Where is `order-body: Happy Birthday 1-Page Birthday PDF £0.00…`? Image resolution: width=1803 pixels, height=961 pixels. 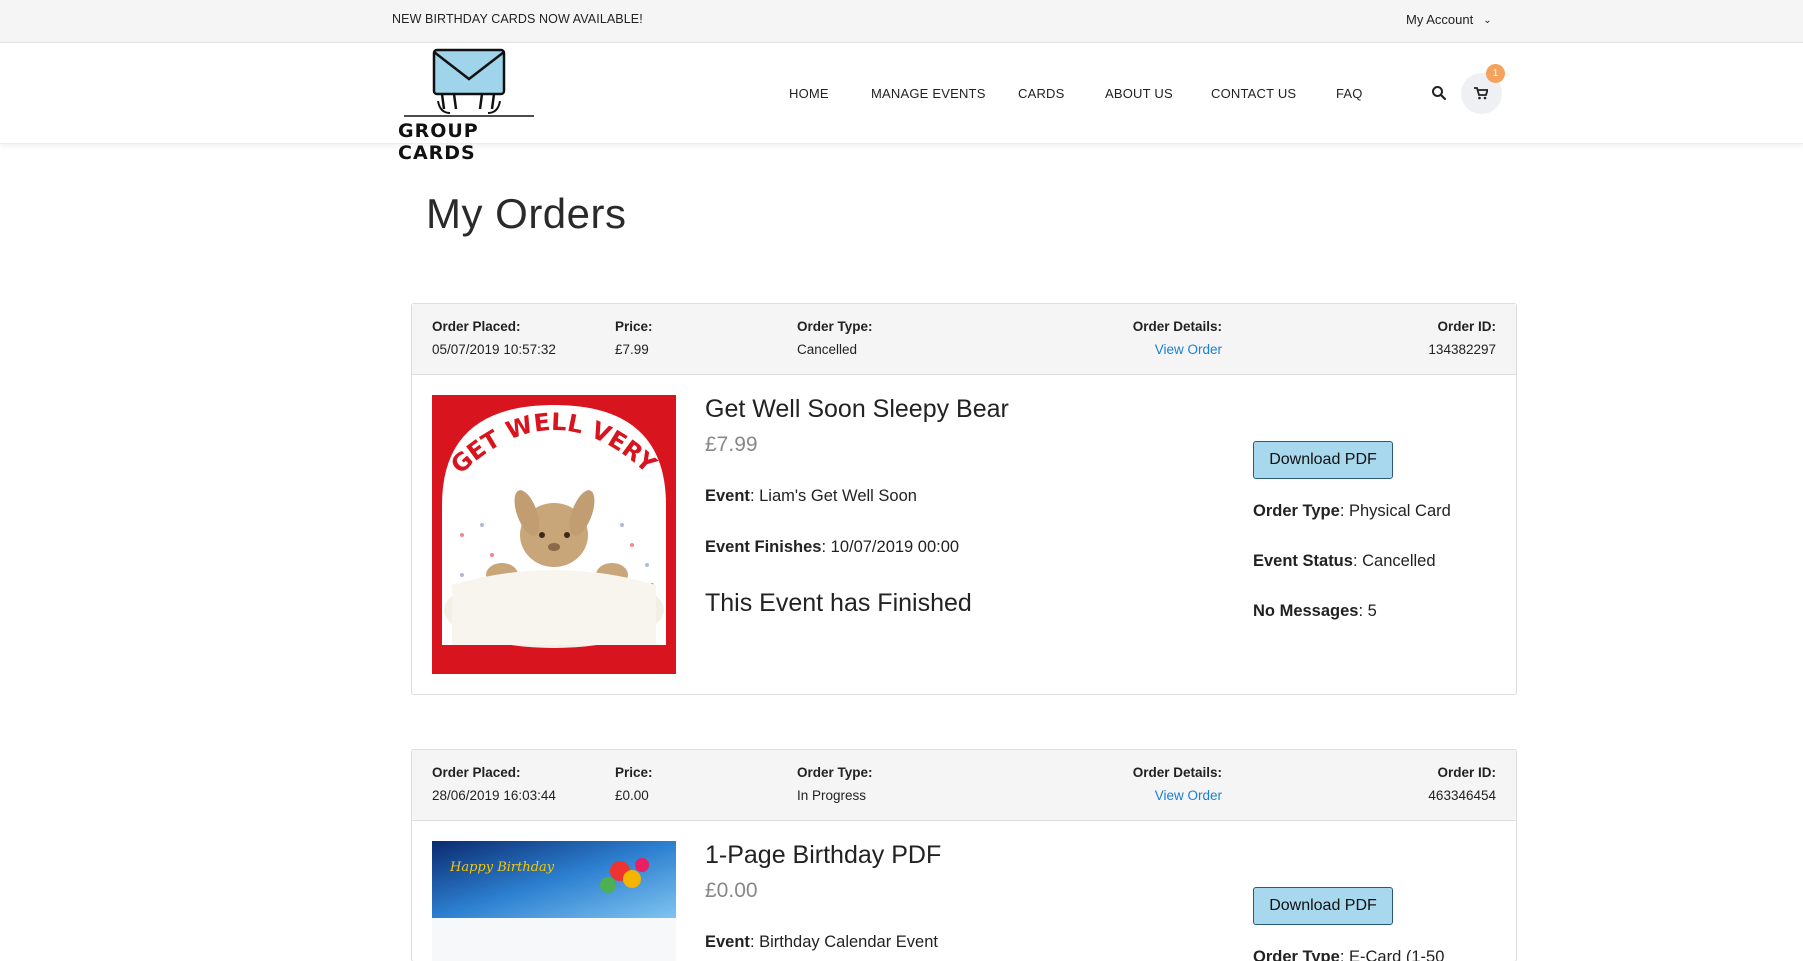
order-body: Happy Birthday 1-Page Birthday PDF £0.00… is located at coordinates (964, 891).